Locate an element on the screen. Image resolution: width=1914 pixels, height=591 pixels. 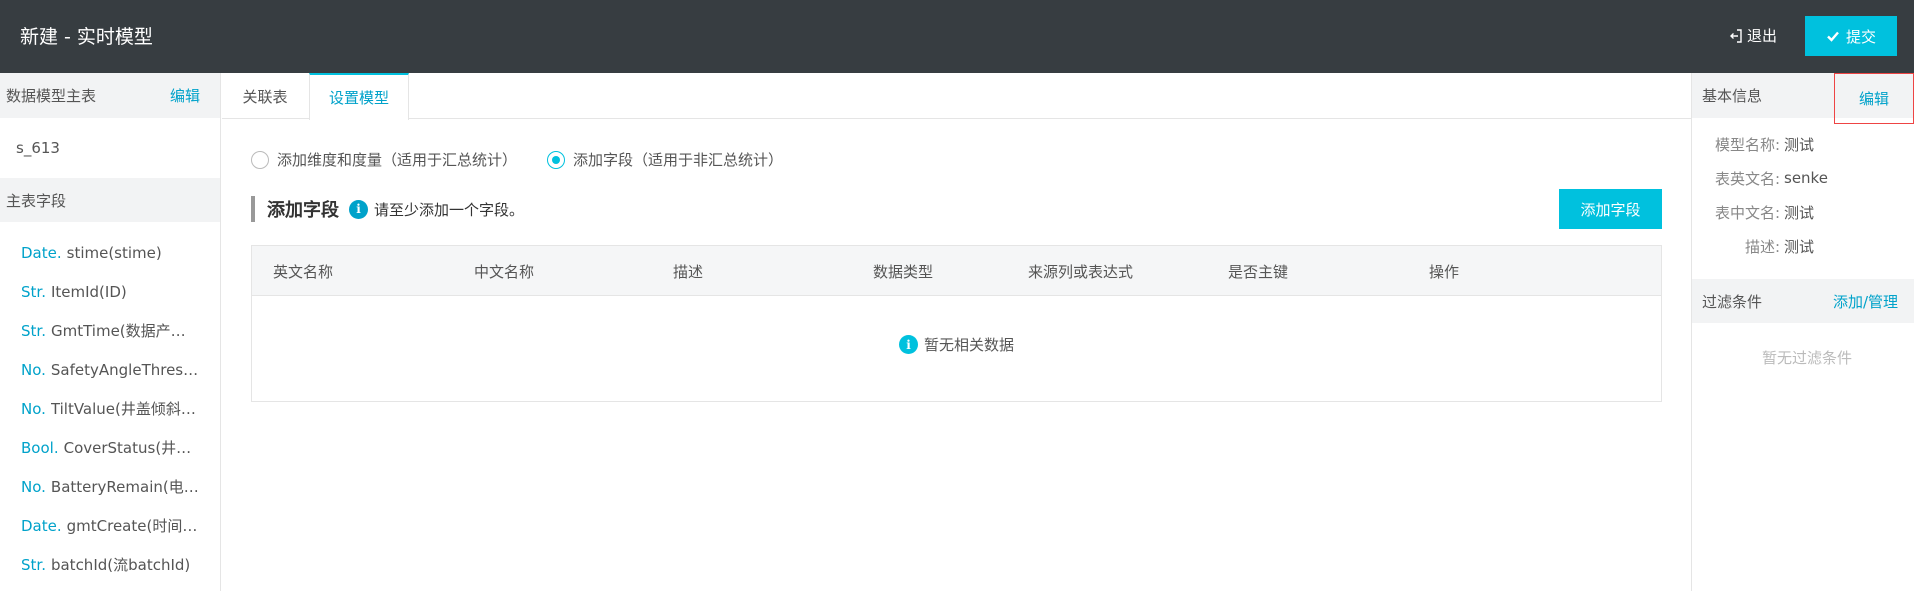
filter-empty-text: 暂无过滤条件 is located at coordinates (1806, 358).